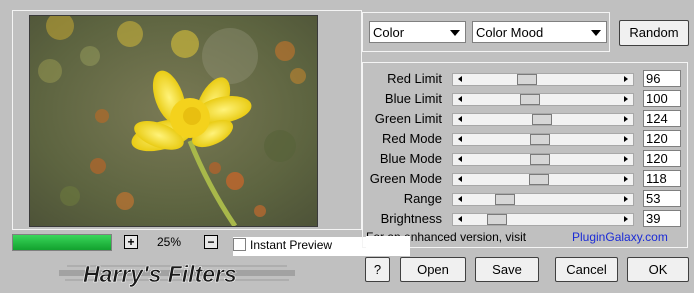 The width and height of the screenshot is (694, 293). What do you see at coordinates (586, 269) in the screenshot?
I see `cancel-button: Cancel` at bounding box center [586, 269].